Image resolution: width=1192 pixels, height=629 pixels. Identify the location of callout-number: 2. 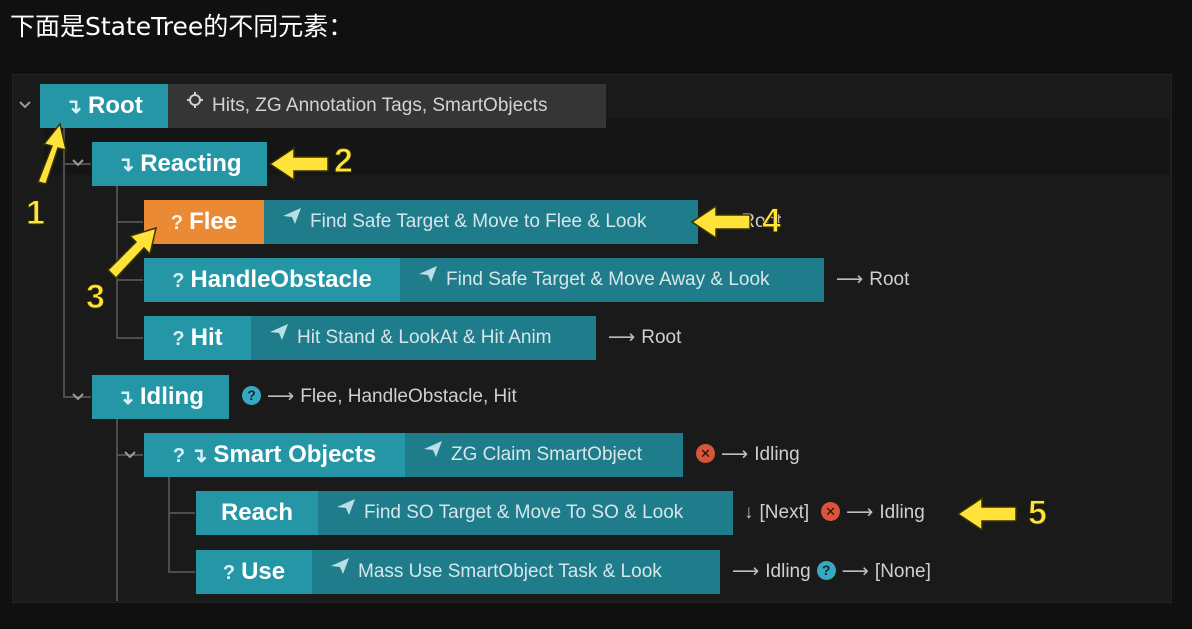
(344, 161).